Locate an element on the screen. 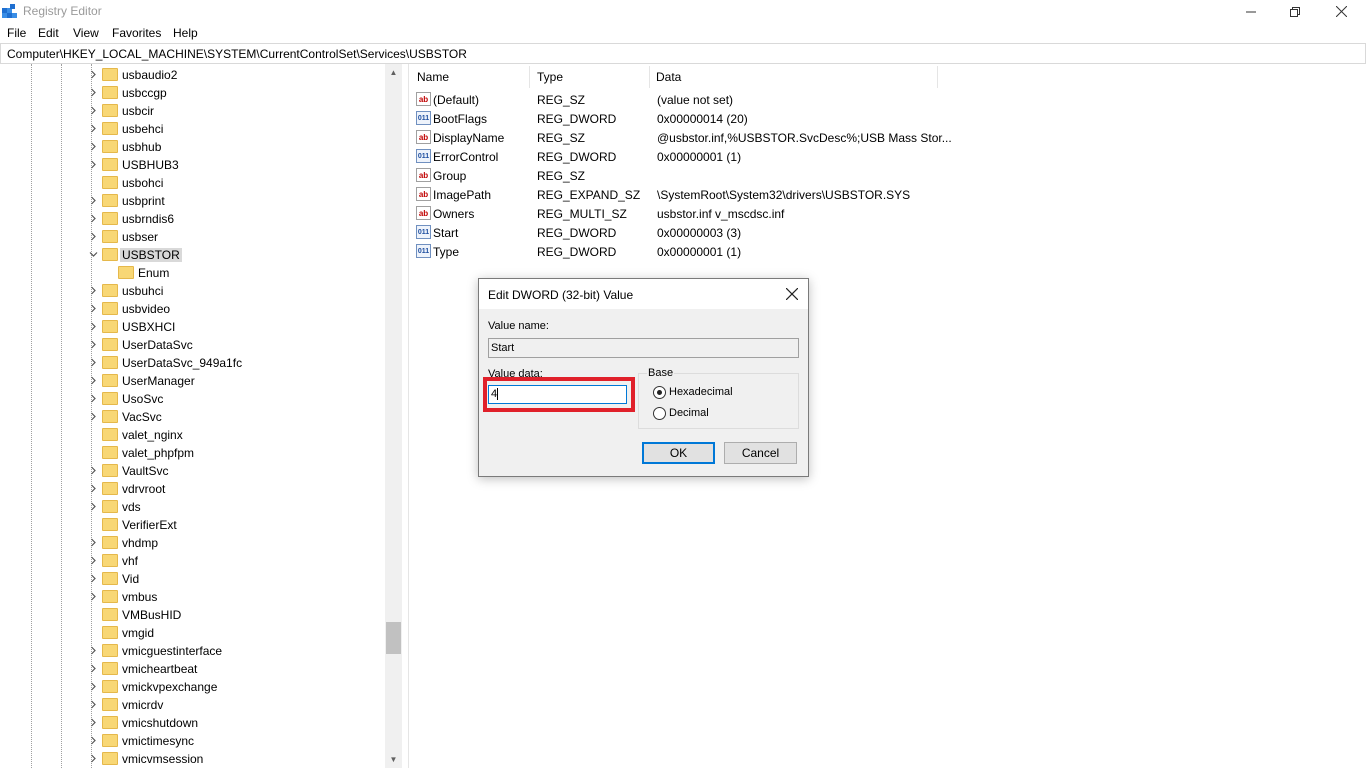 The width and height of the screenshot is (1366, 768). column-header-name: Name is located at coordinates (433, 77).